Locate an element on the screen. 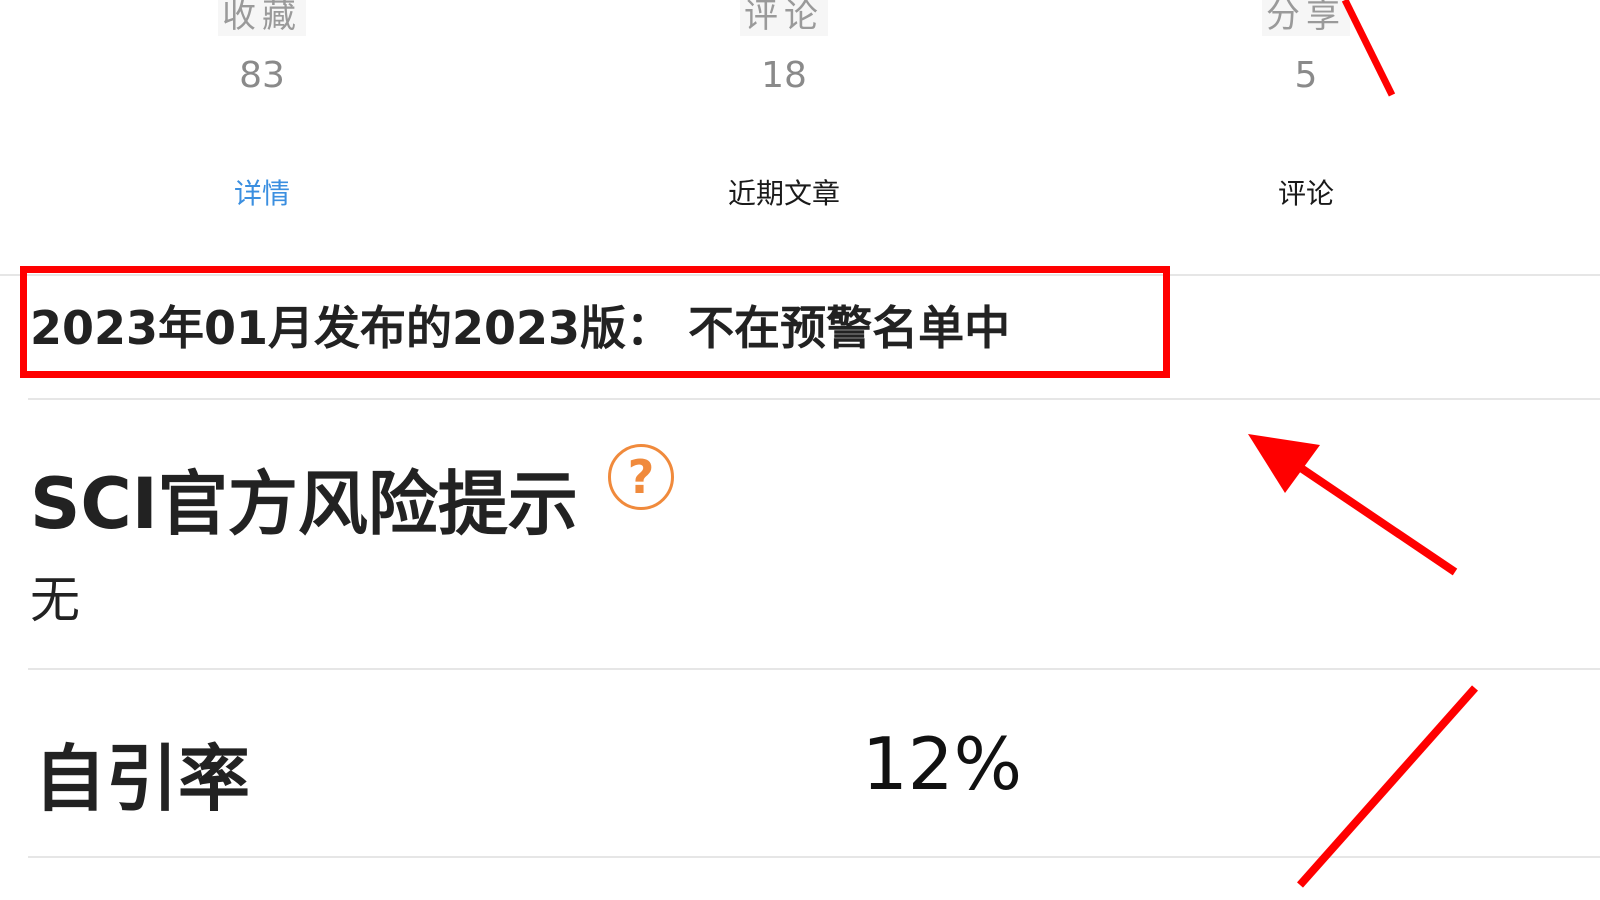  arrow-line-bottom is located at coordinates (1387, 786).